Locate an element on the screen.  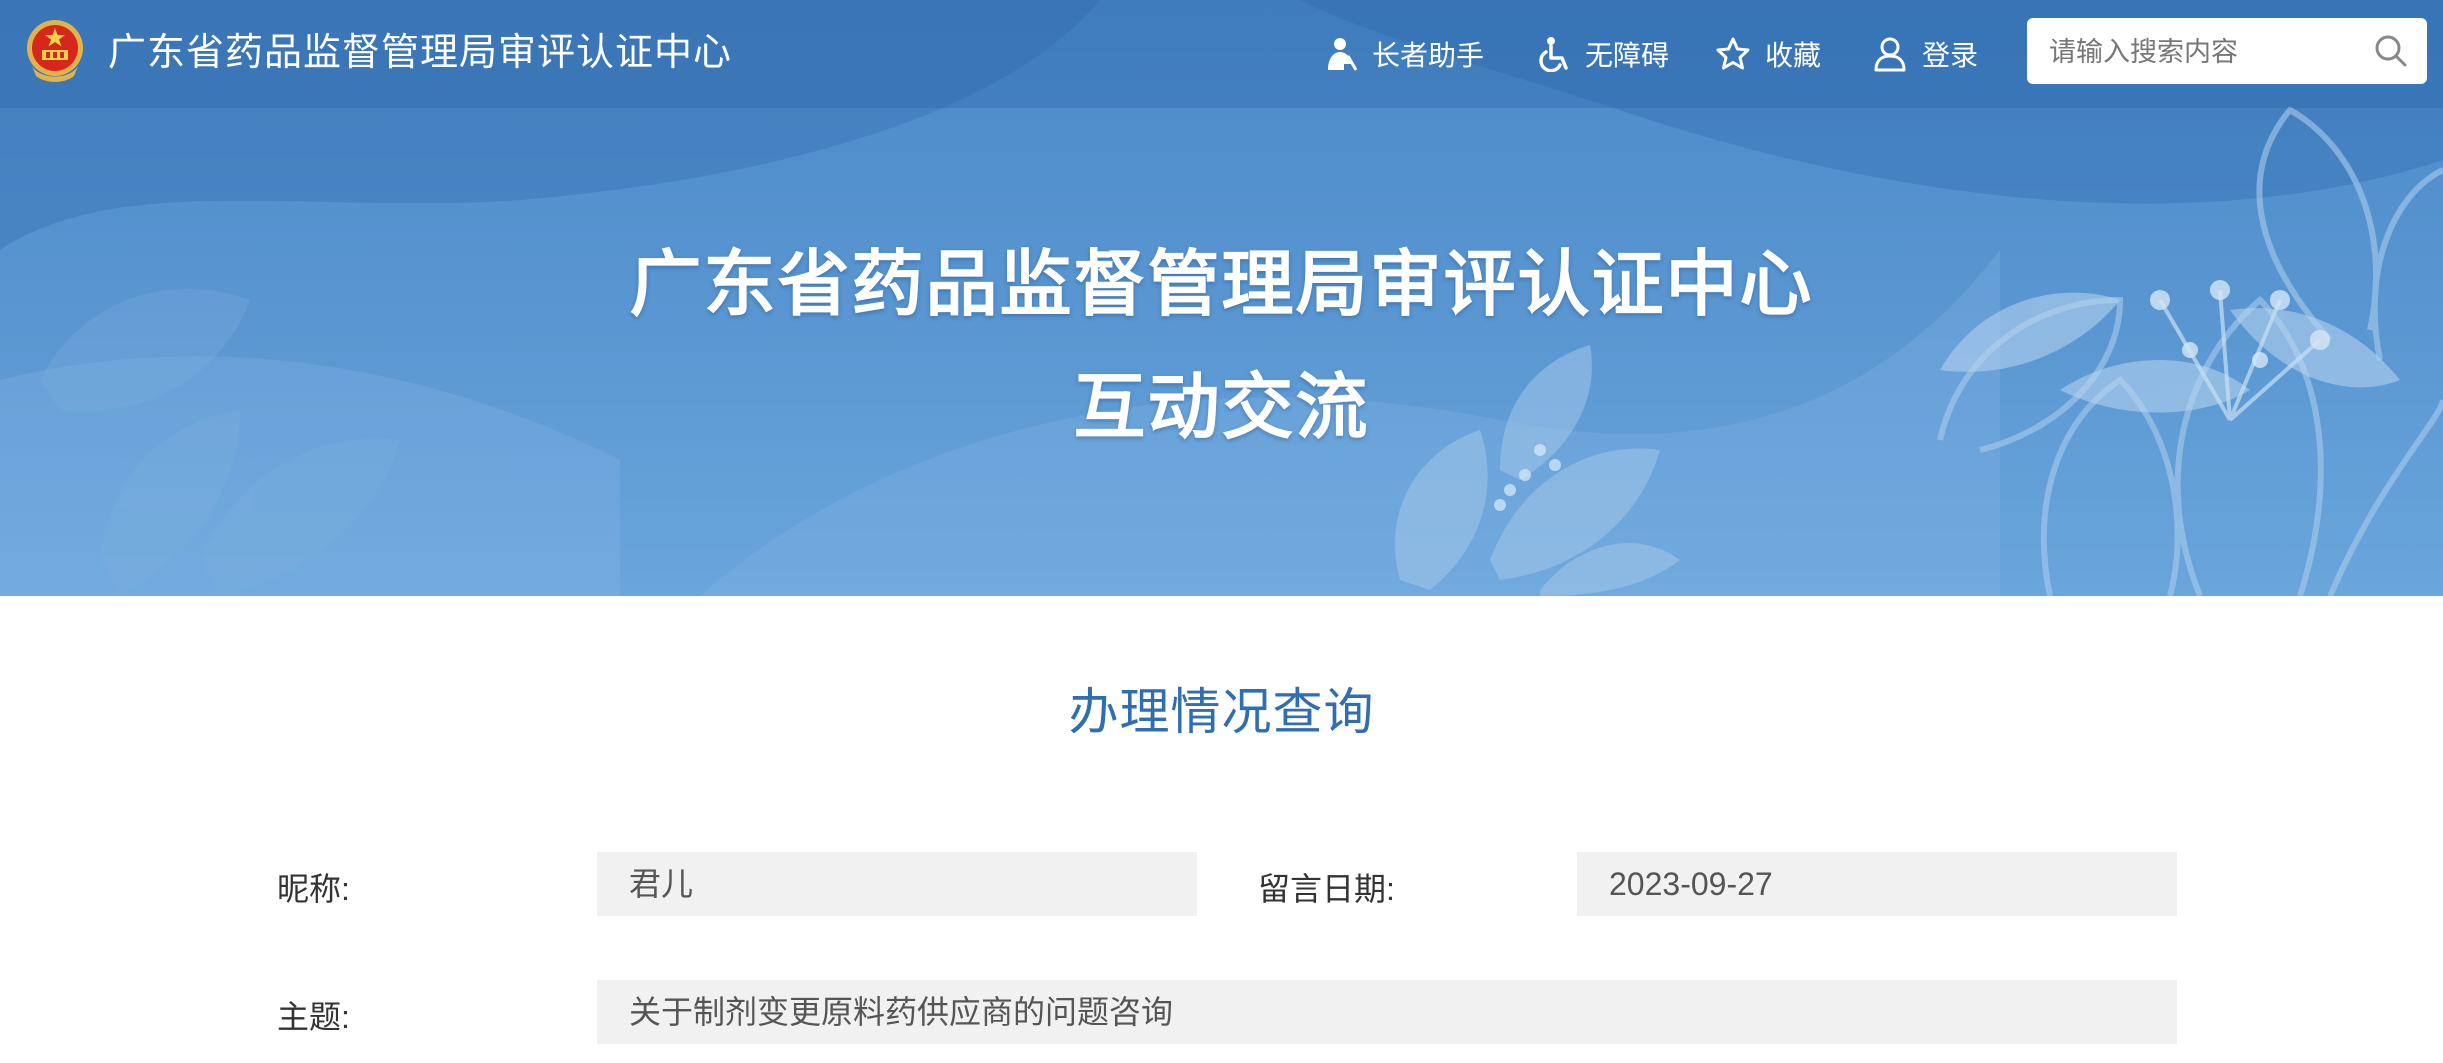
login-button: 登录 is located at coordinates (1925, 54).